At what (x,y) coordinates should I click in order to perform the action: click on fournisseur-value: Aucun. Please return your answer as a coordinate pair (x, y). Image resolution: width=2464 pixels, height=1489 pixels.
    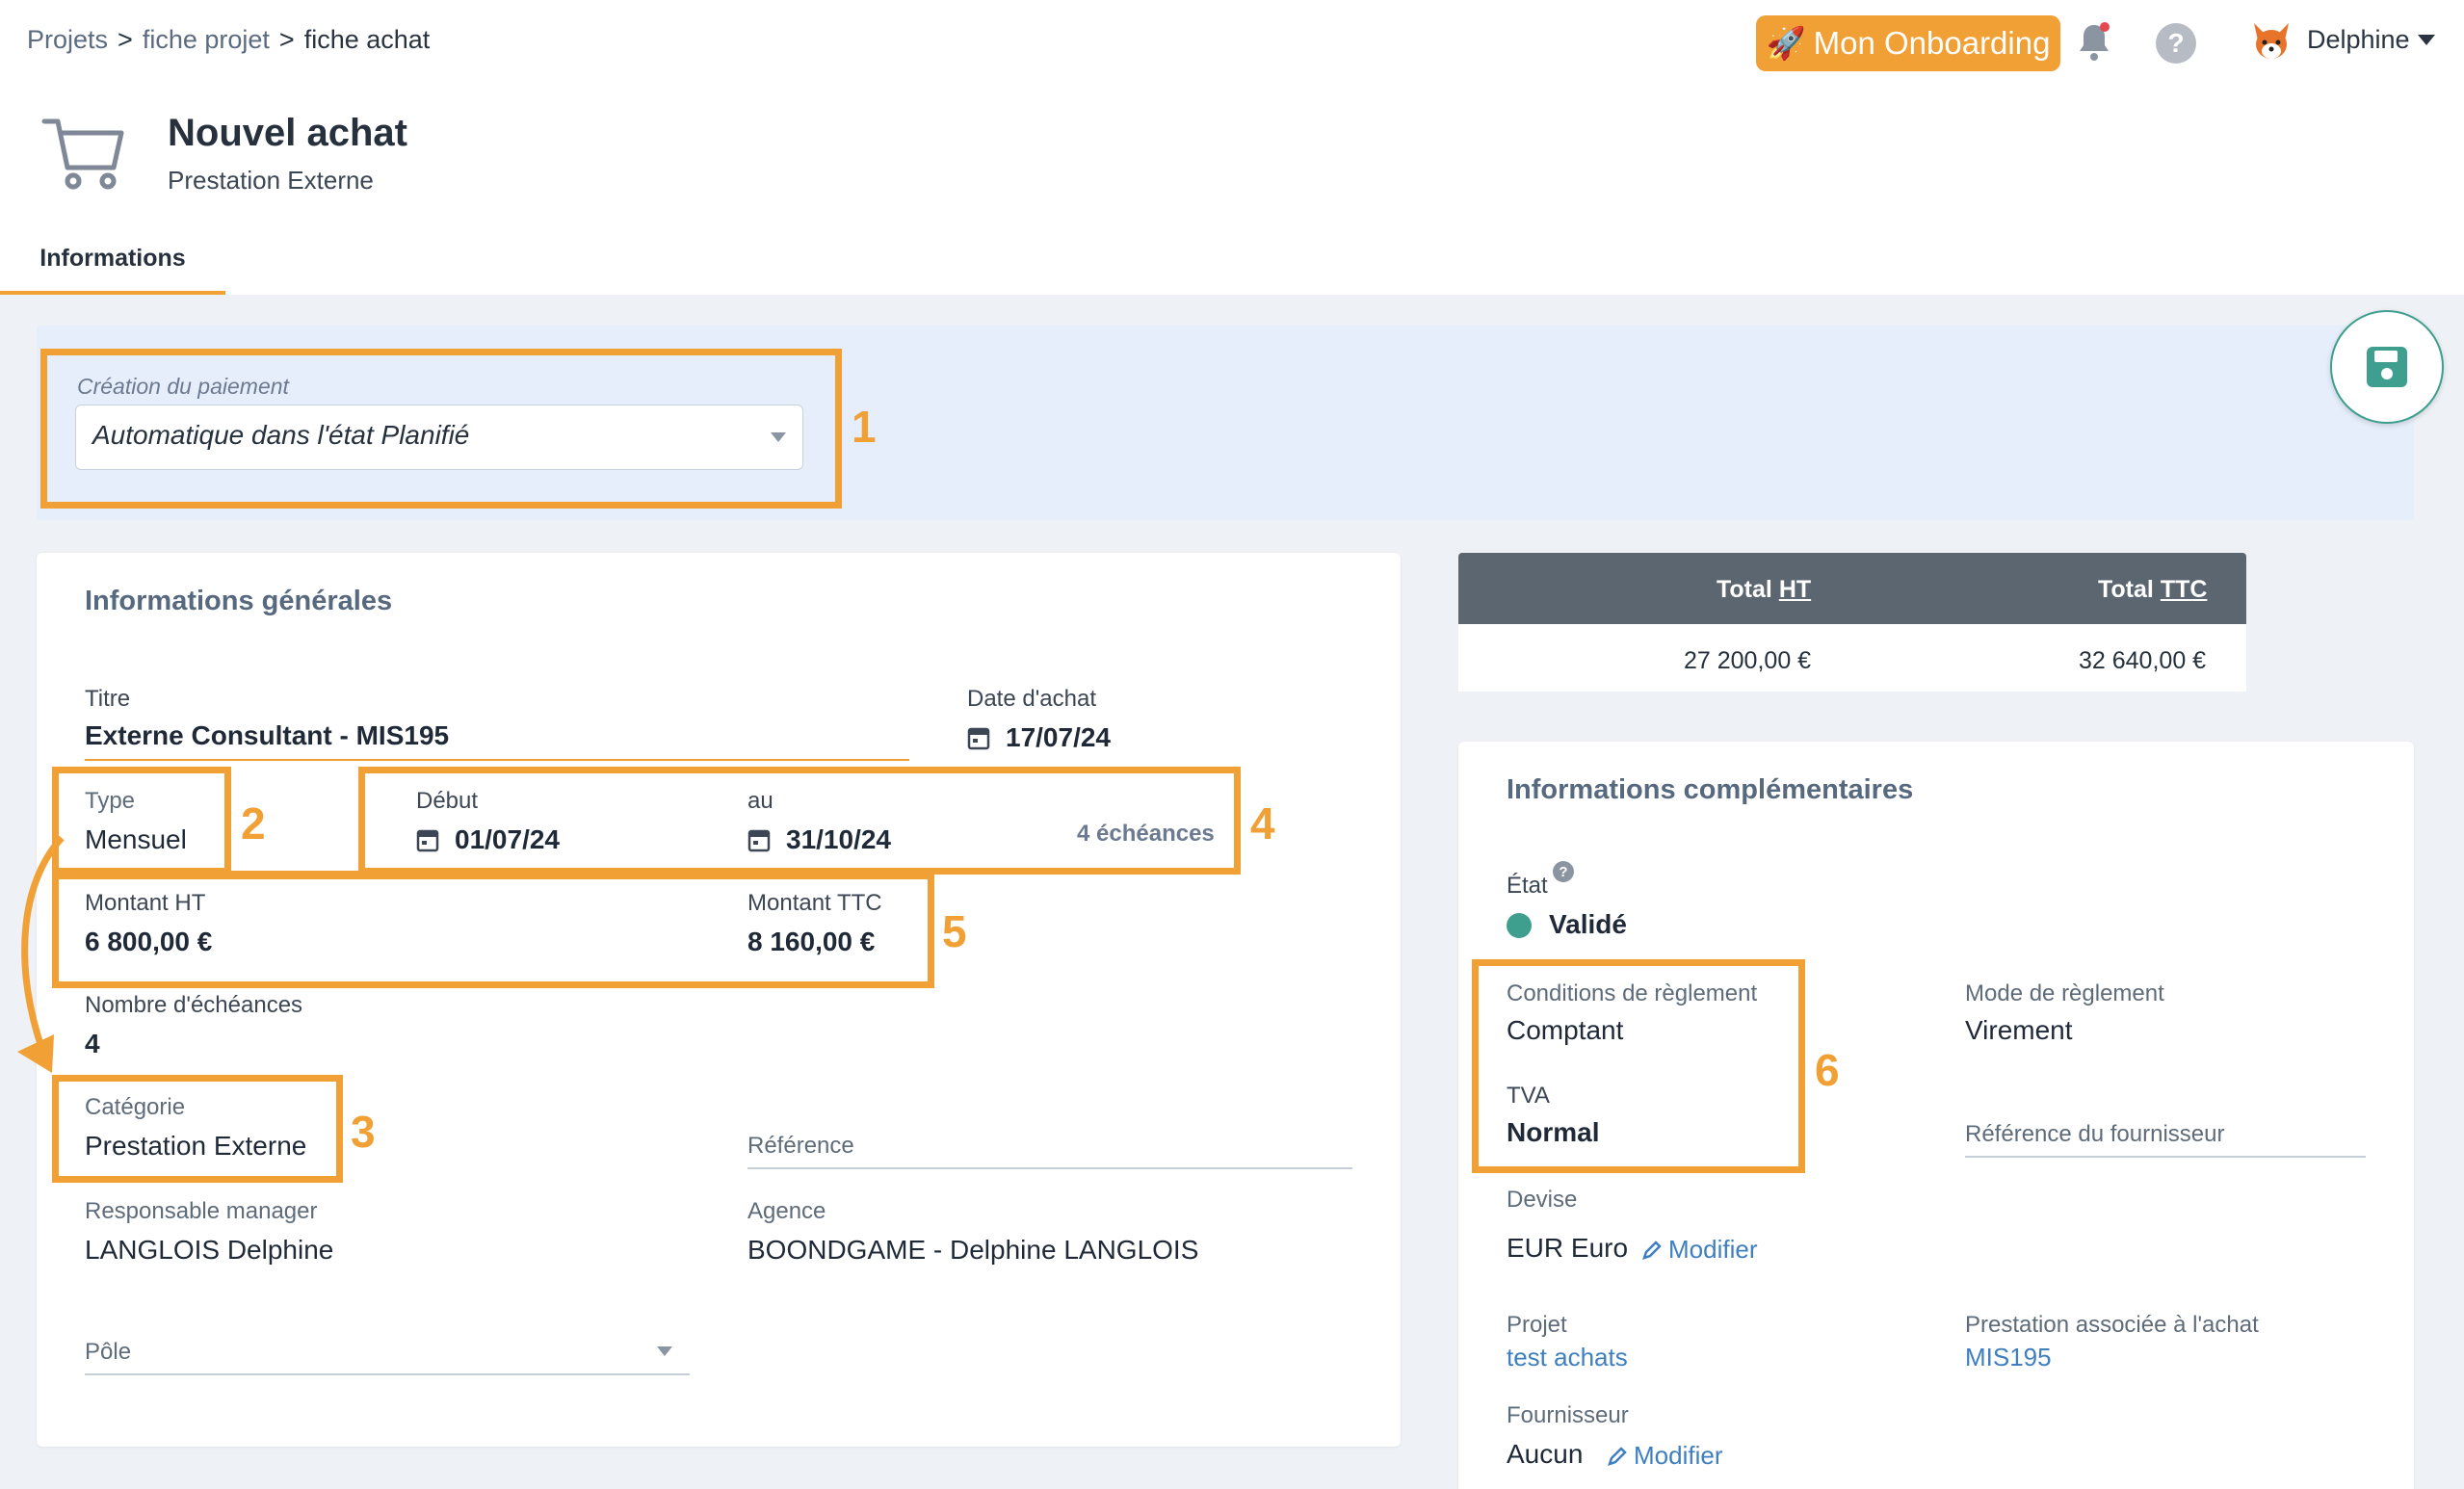
    Looking at the image, I should click on (1545, 1454).